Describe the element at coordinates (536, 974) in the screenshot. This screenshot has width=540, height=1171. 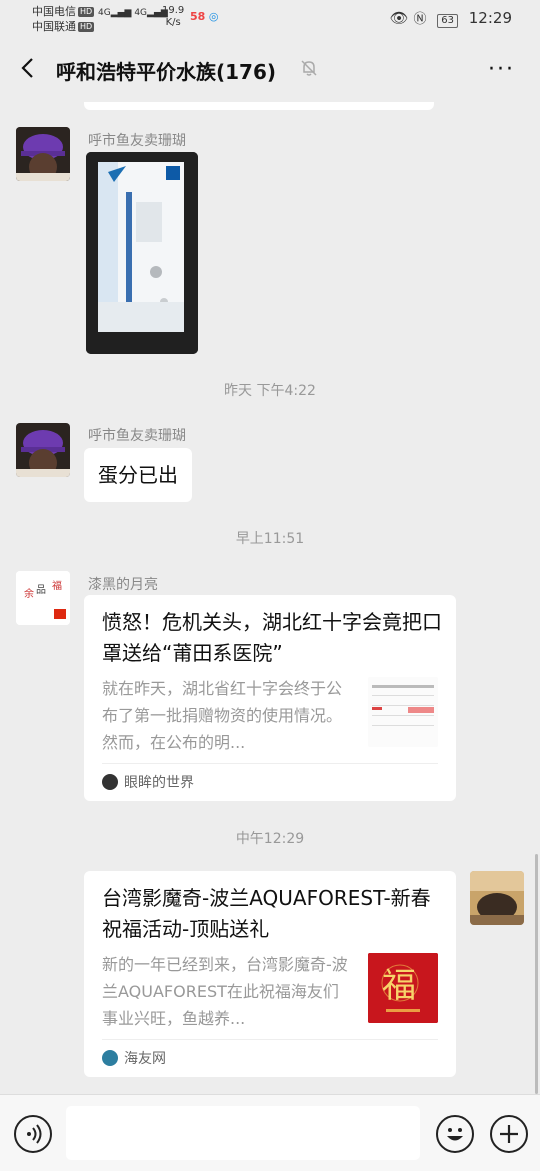
I see `scrollbar` at that location.